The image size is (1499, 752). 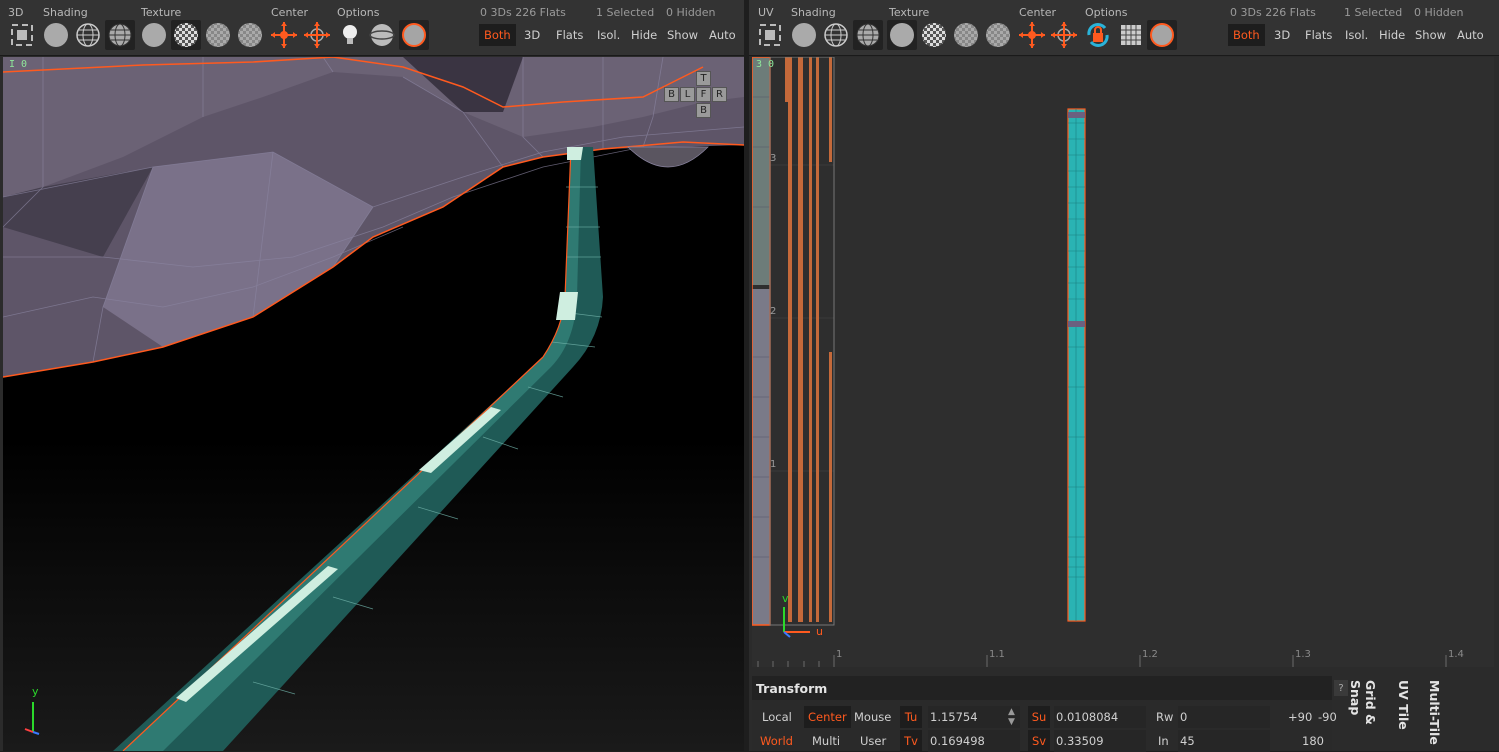 I want to click on cube-right: R, so click(x=719, y=94).